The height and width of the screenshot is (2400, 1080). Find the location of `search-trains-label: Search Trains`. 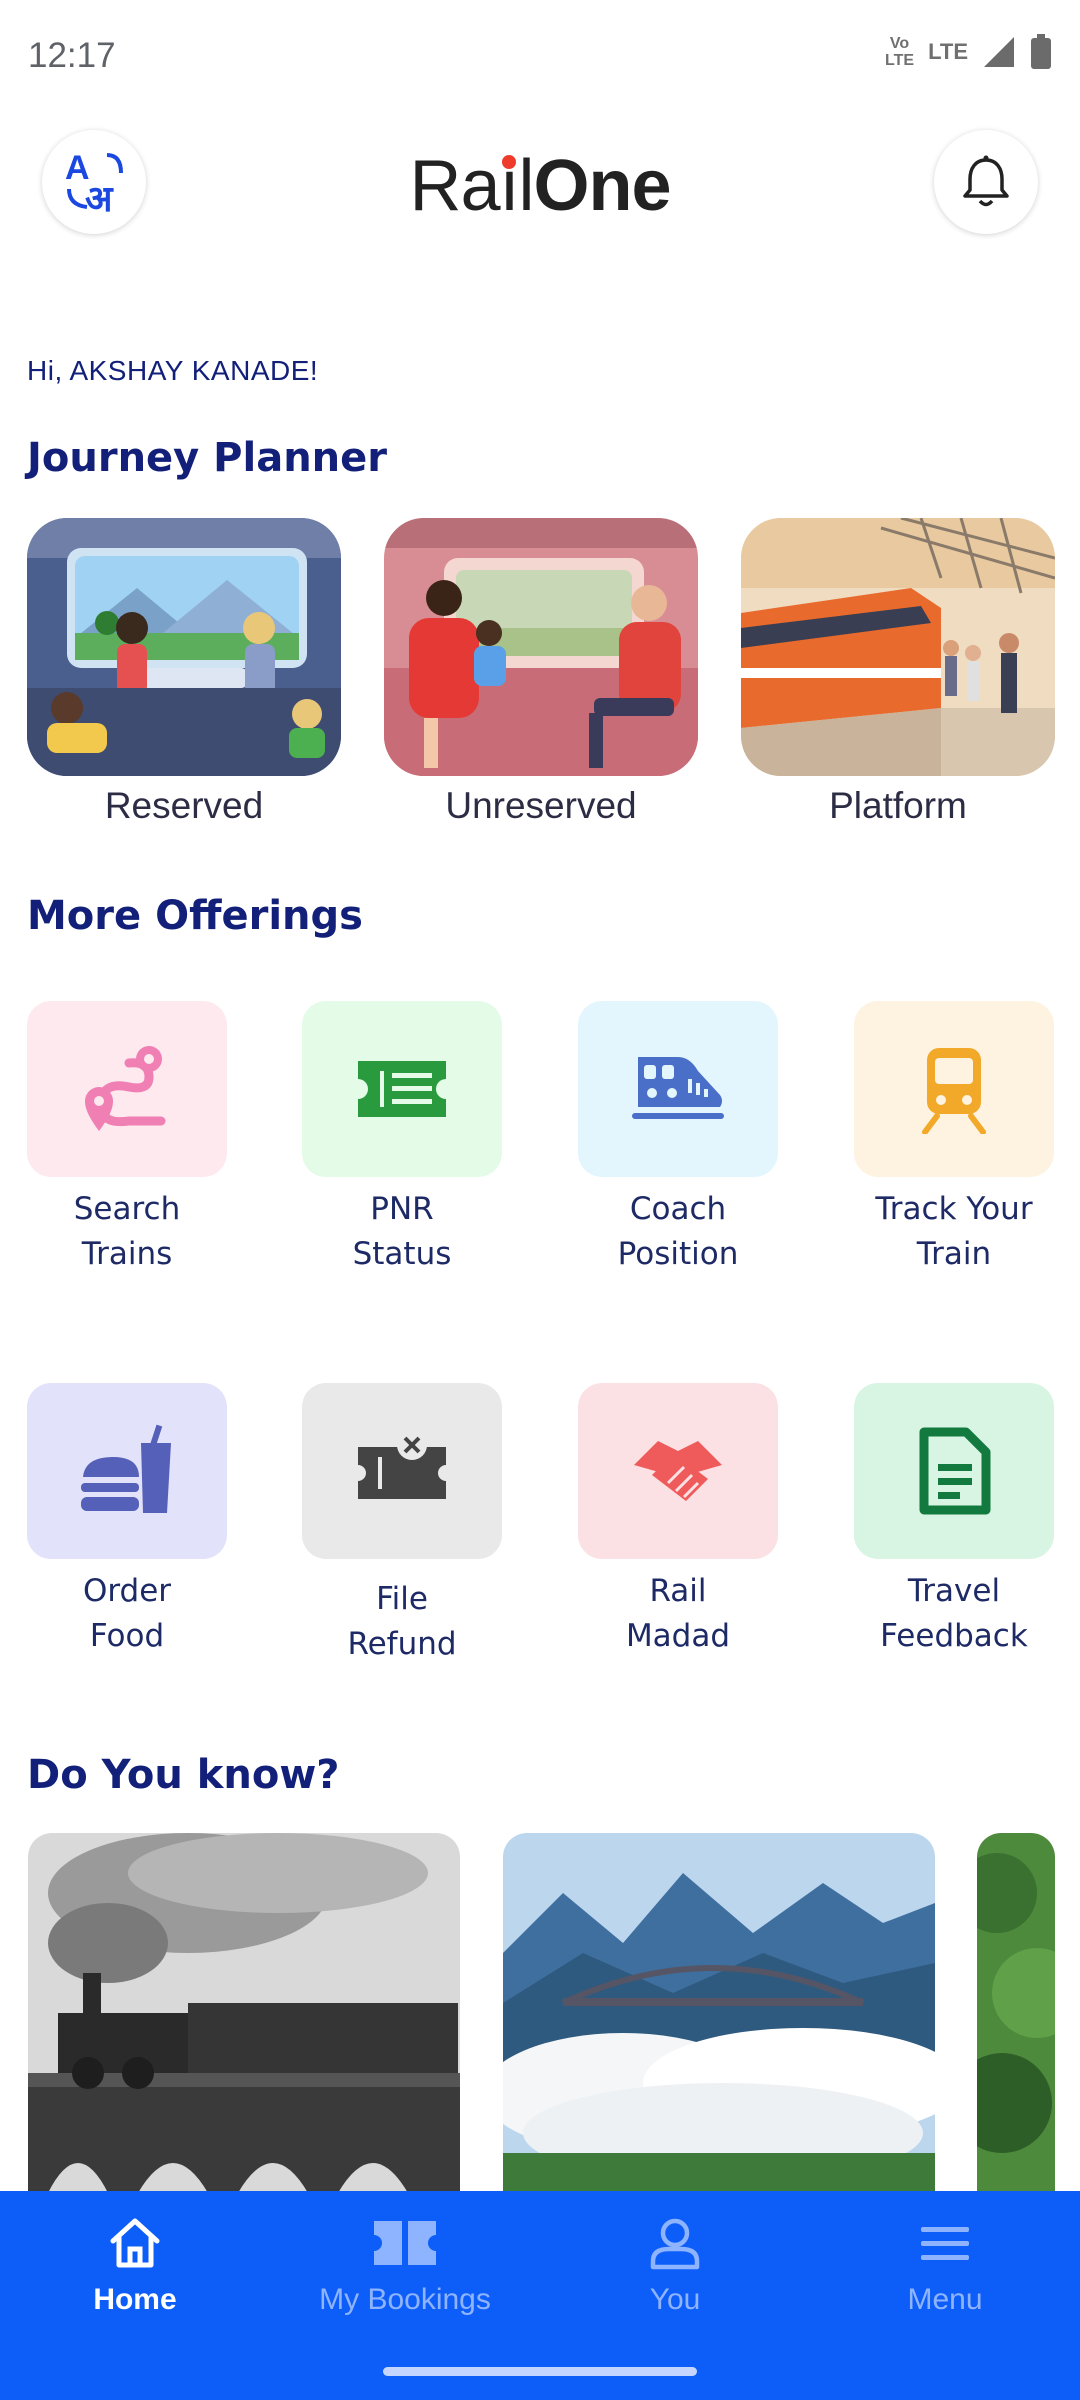

search-trains-label: Search Trains is located at coordinates (127, 1231).